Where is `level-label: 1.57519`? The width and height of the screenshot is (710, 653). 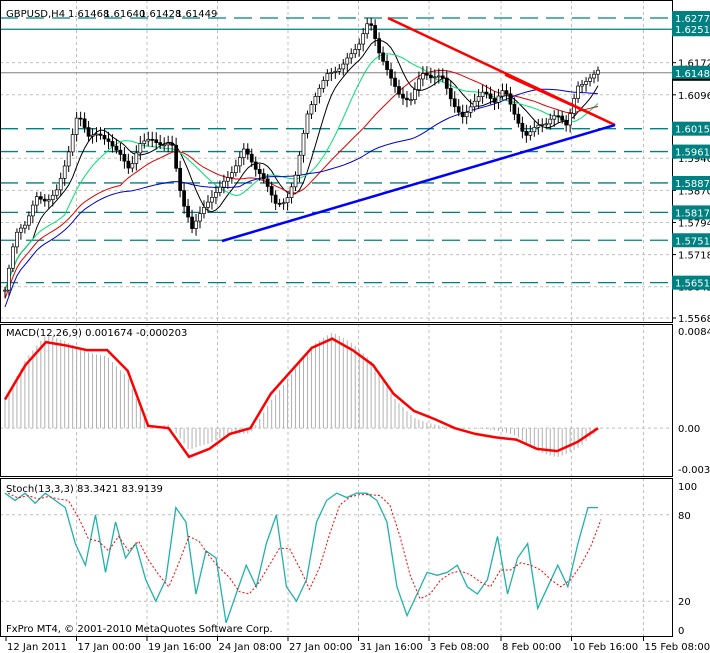
level-label: 1.57519 is located at coordinates (692, 241).